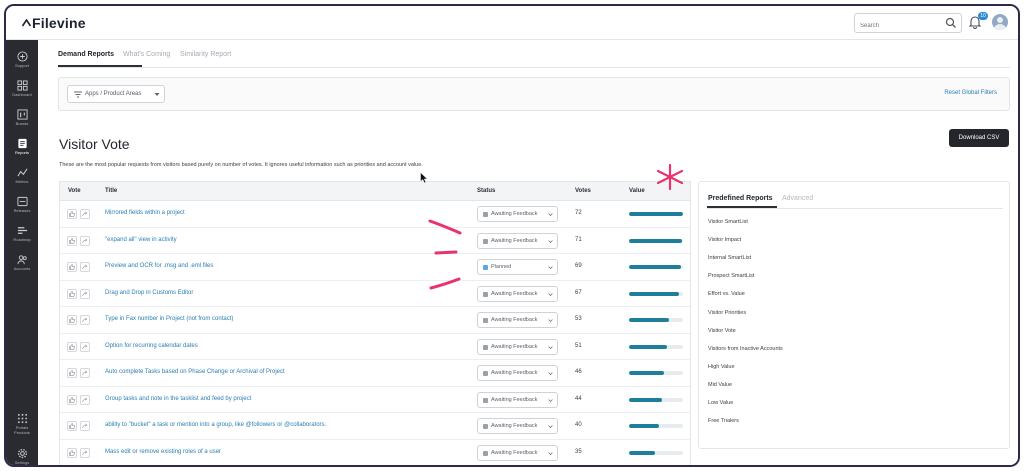 Image resolution: width=1024 pixels, height=471 pixels. What do you see at coordinates (656, 214) in the screenshot?
I see `value-bar-fill` at bounding box center [656, 214].